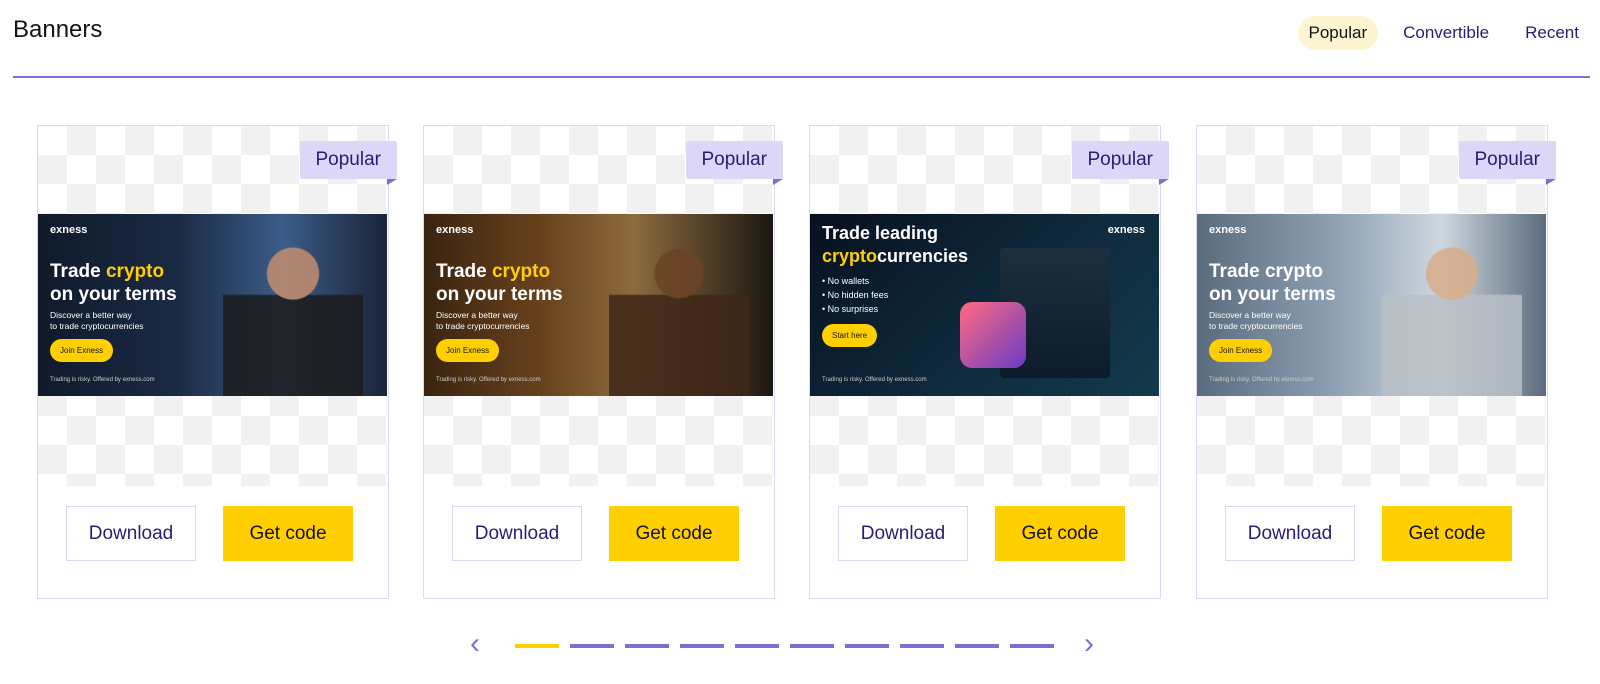  I want to click on page-title: Banners, so click(58, 29).